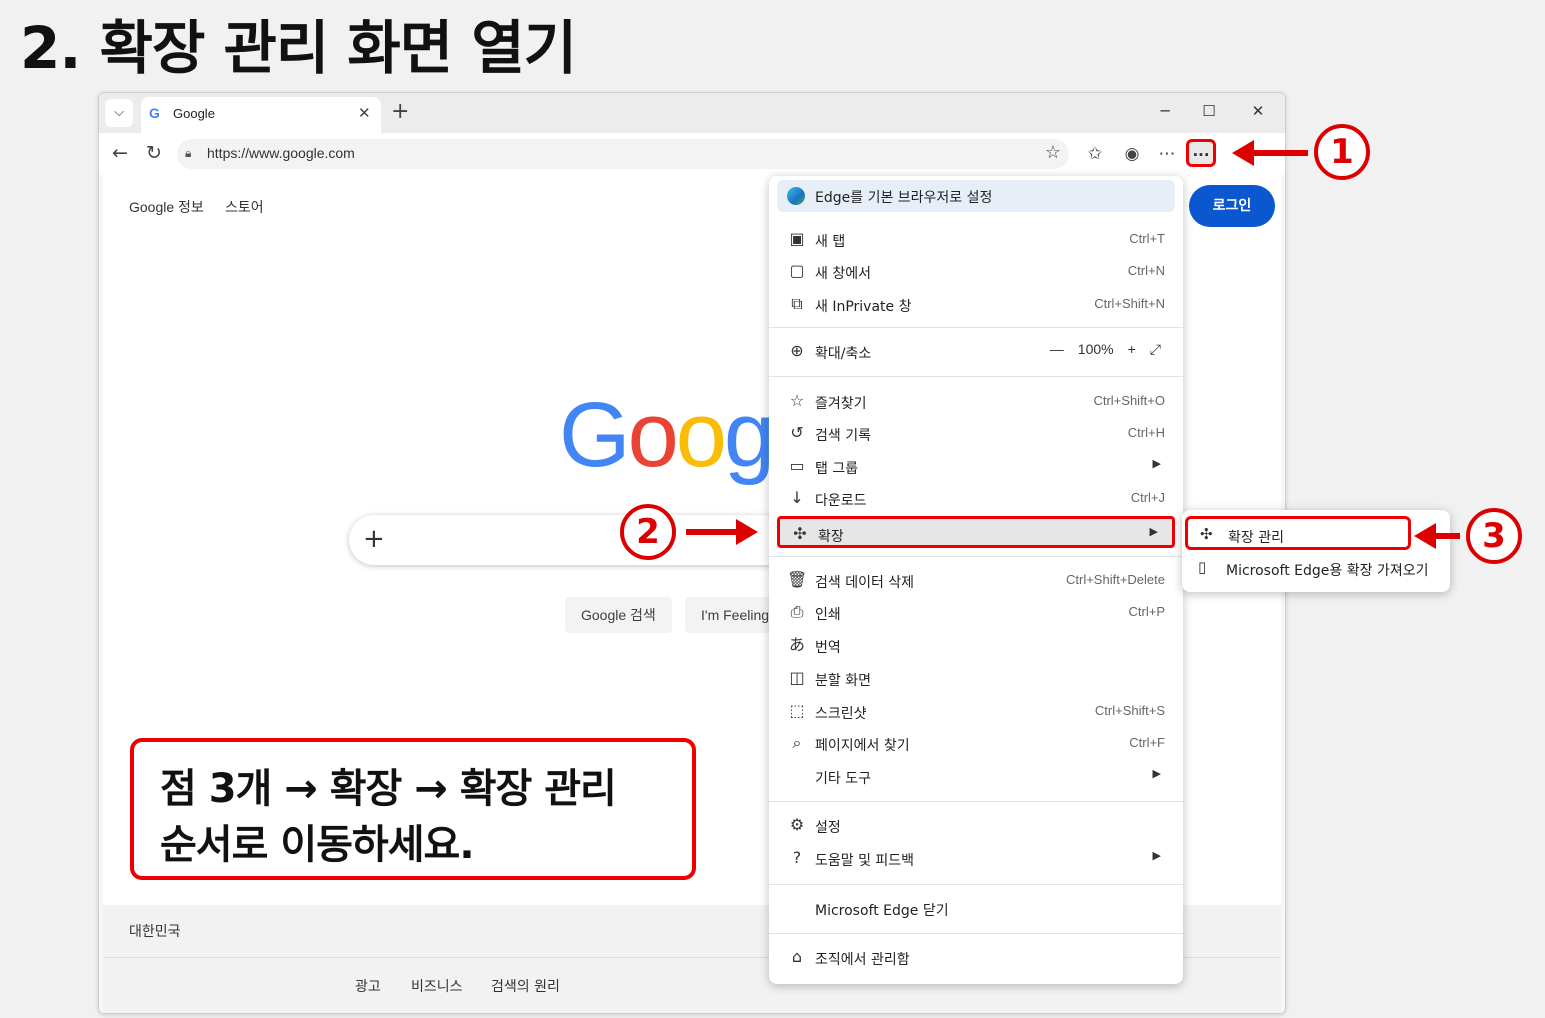 The image size is (1545, 1018). I want to click on menu-item-label: 스크린샷, so click(841, 714).